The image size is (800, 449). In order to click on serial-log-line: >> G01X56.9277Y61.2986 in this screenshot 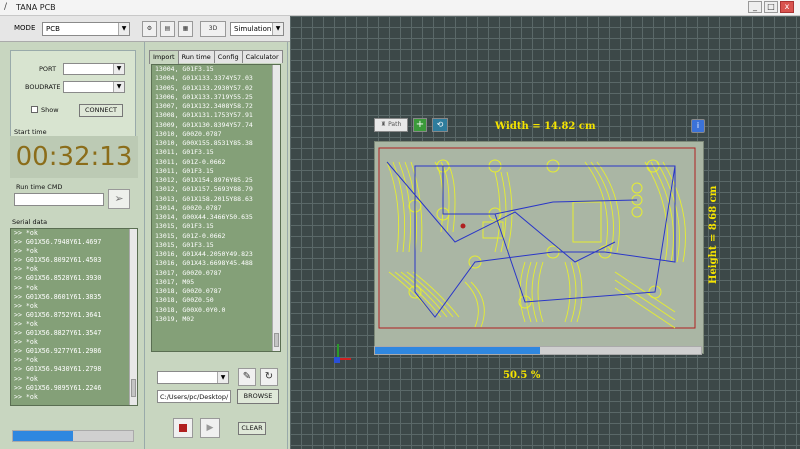, I will do `click(58, 351)`.